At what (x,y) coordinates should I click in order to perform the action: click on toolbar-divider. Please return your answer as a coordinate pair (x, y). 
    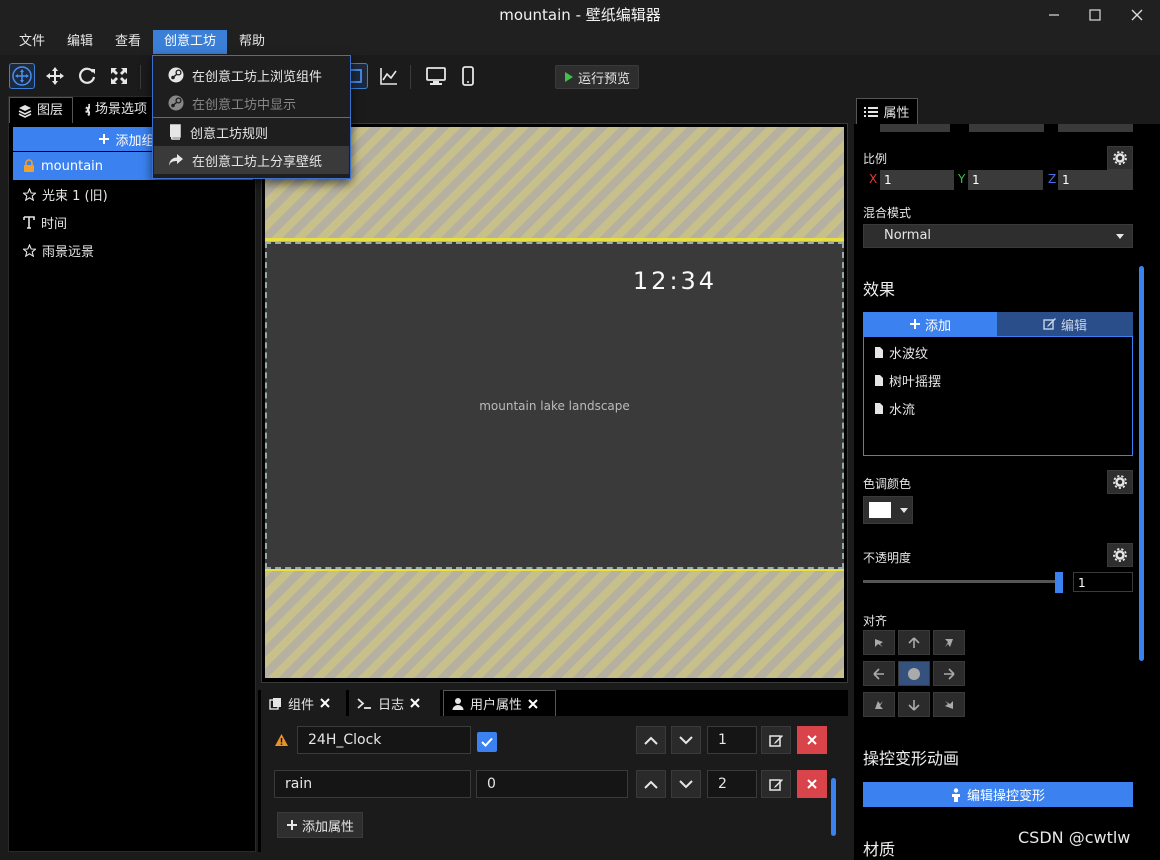
    Looking at the image, I should click on (410, 77).